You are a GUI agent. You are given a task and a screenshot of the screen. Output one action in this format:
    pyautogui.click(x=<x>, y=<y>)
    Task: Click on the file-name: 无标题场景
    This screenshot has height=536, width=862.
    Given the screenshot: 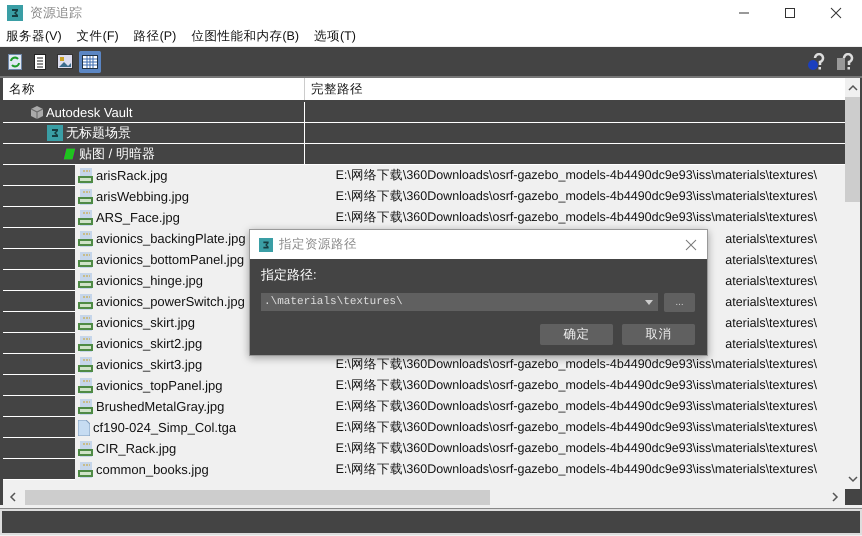 What is the action you would take?
    pyautogui.click(x=98, y=133)
    